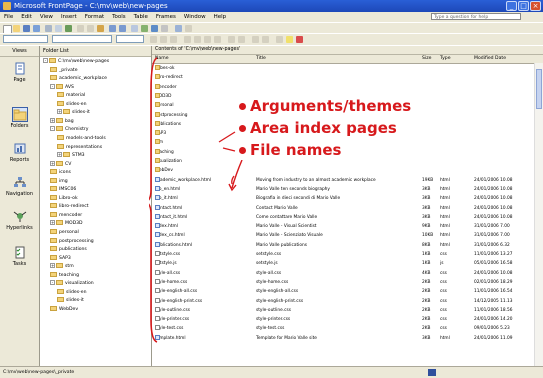  I want to click on refresh-icon, so click(164, 28).